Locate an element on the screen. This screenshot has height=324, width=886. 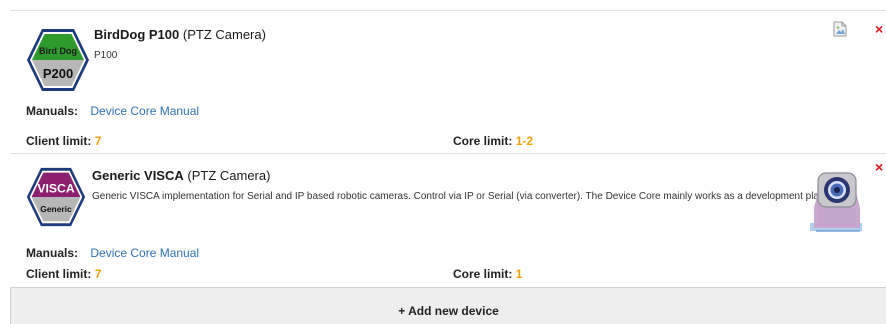
broken-image-icon is located at coordinates (840, 29).